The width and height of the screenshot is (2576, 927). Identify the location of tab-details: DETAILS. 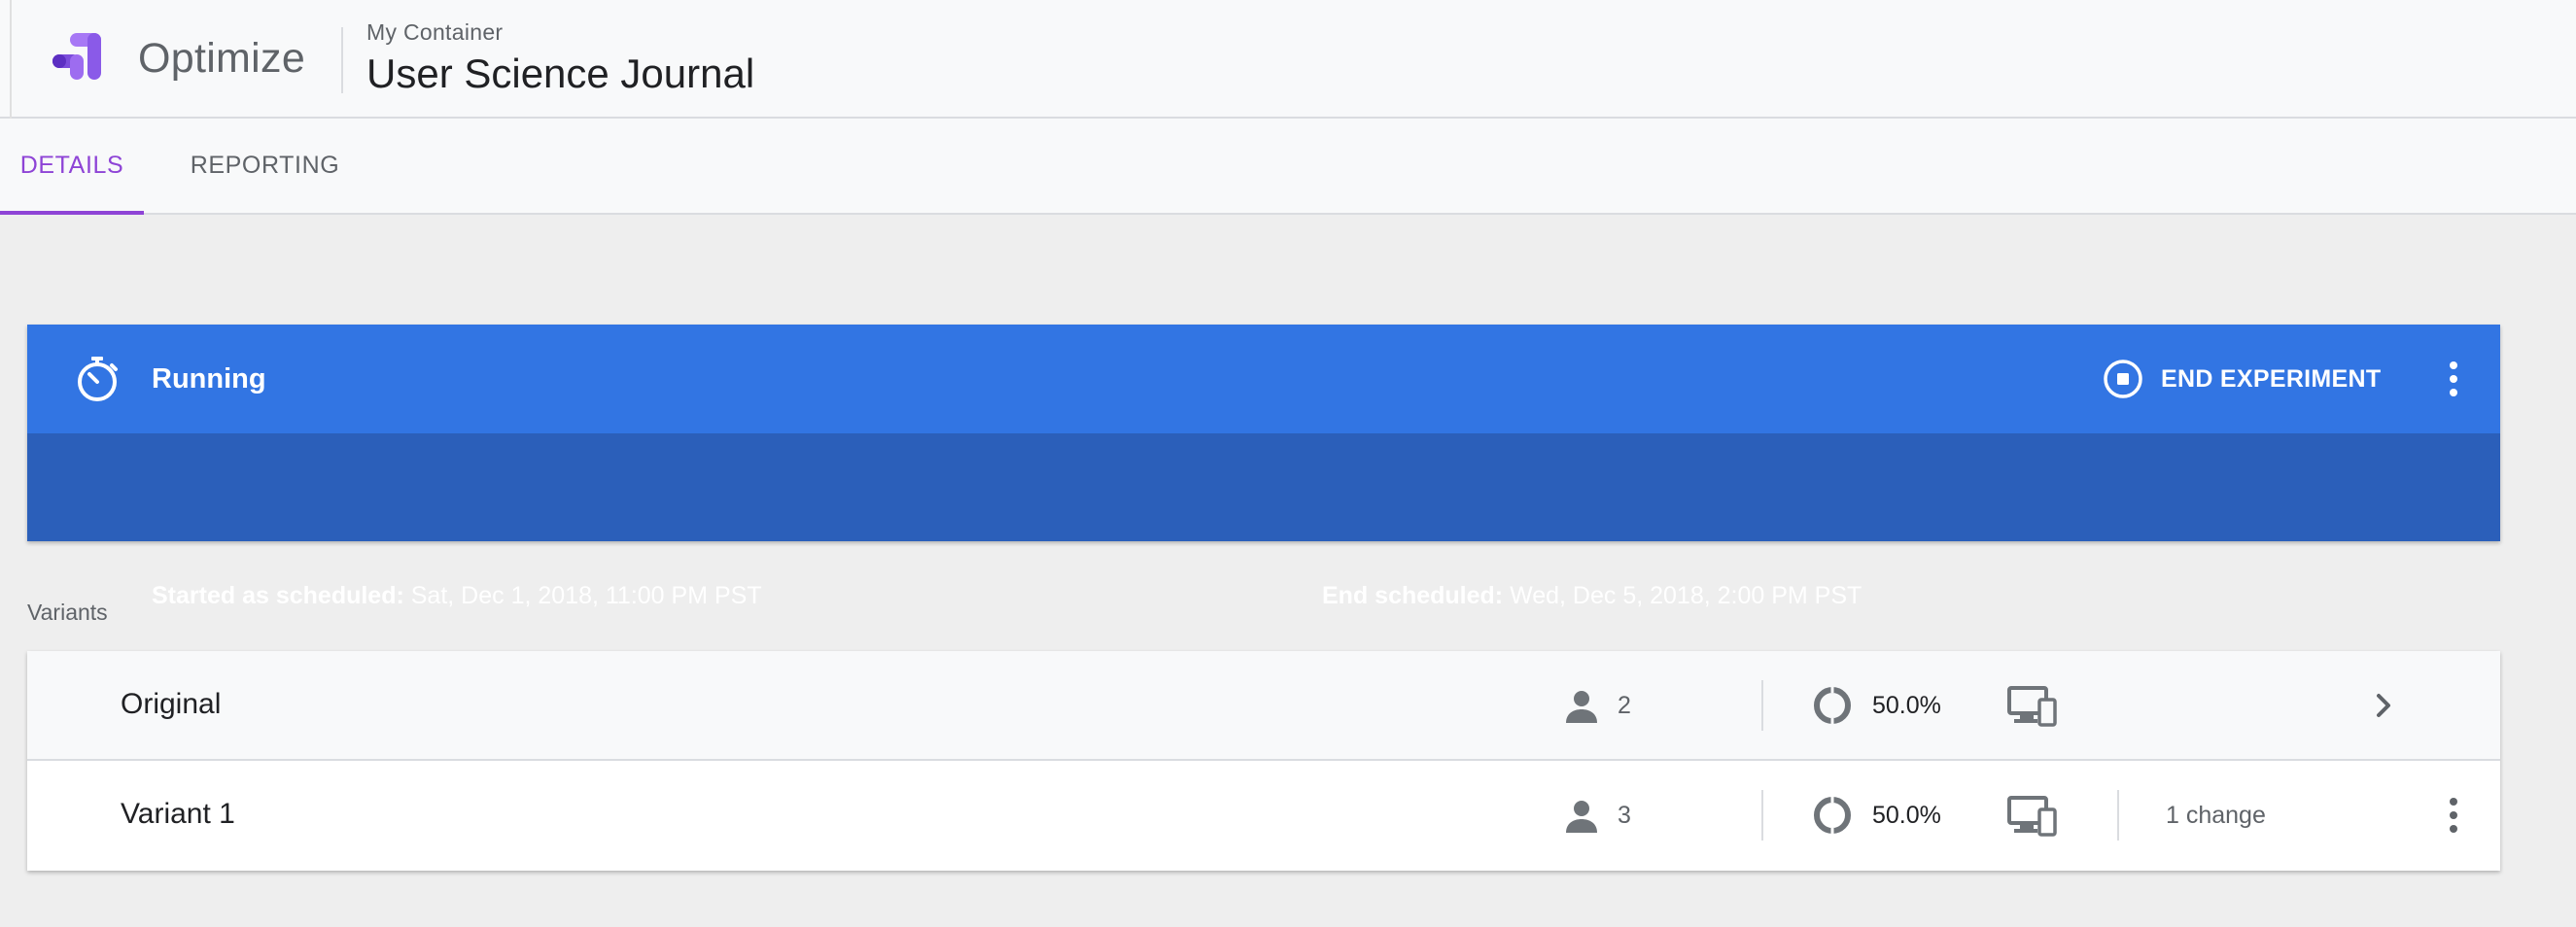
(72, 167).